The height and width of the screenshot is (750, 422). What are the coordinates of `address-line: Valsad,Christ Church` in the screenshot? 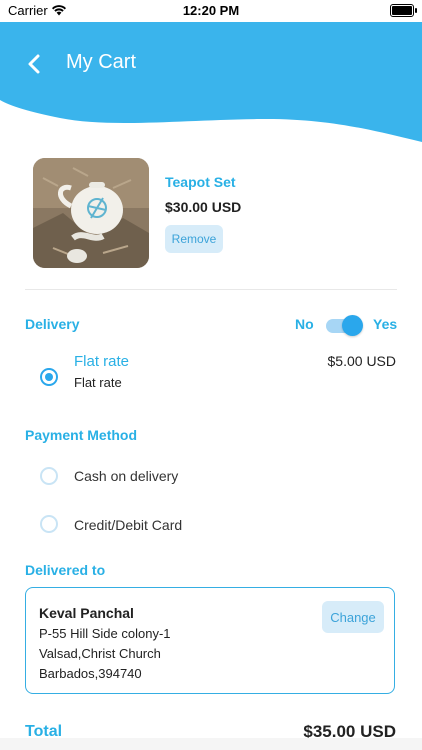 It's located at (100, 653).